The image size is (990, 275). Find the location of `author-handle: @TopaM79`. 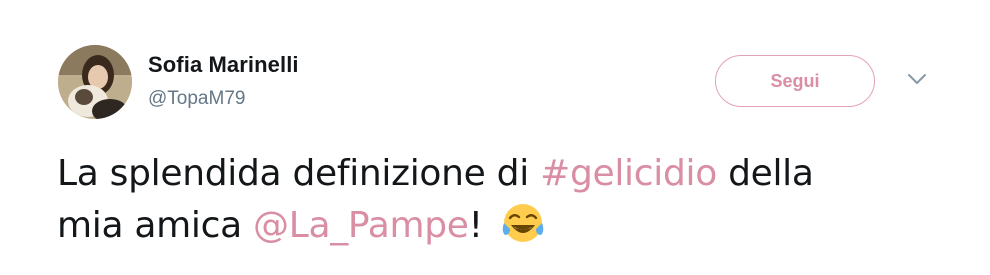

author-handle: @TopaM79 is located at coordinates (196, 99).